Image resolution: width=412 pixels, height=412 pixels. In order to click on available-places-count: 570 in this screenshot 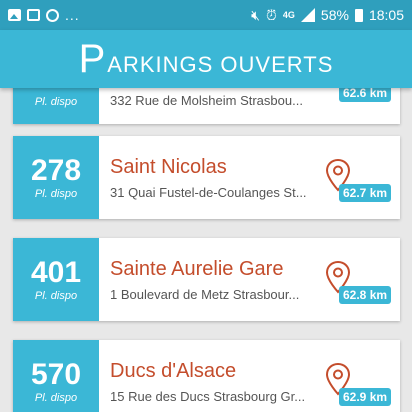, I will do `click(56, 374)`.